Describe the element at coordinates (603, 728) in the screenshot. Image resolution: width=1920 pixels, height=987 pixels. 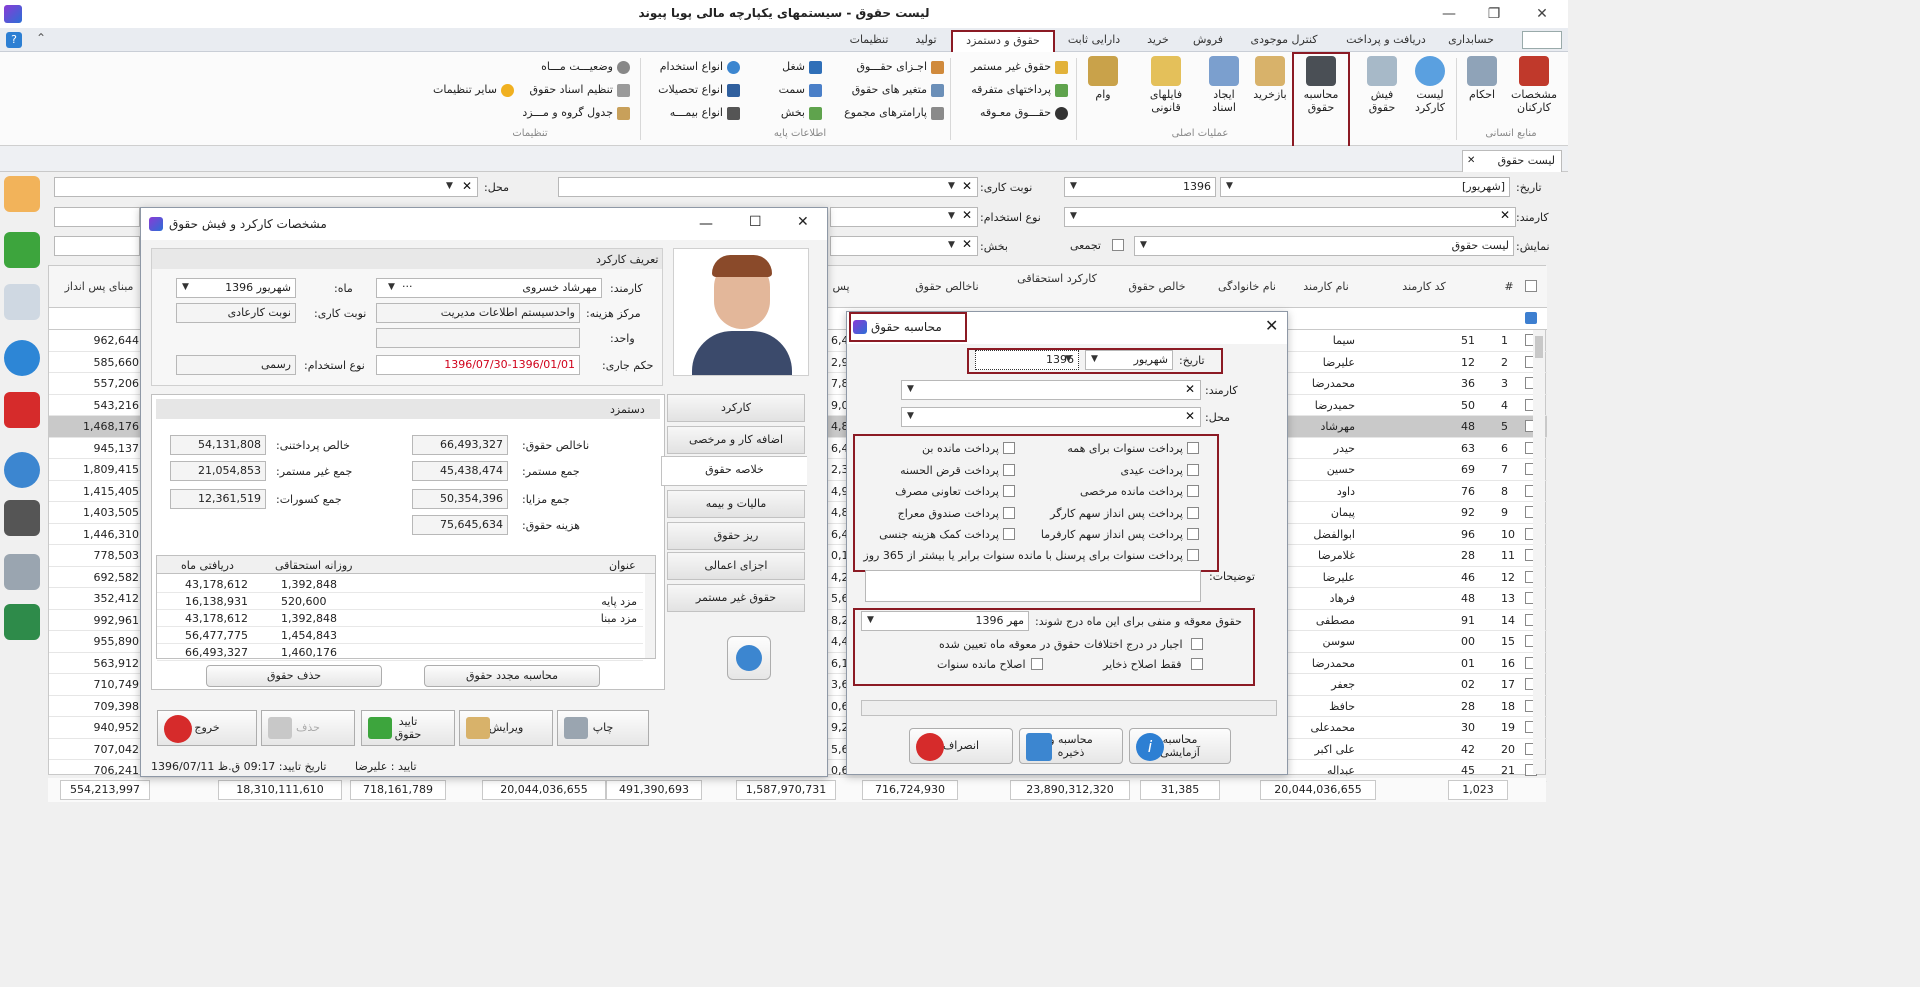
I see `print-button: چاپ` at that location.